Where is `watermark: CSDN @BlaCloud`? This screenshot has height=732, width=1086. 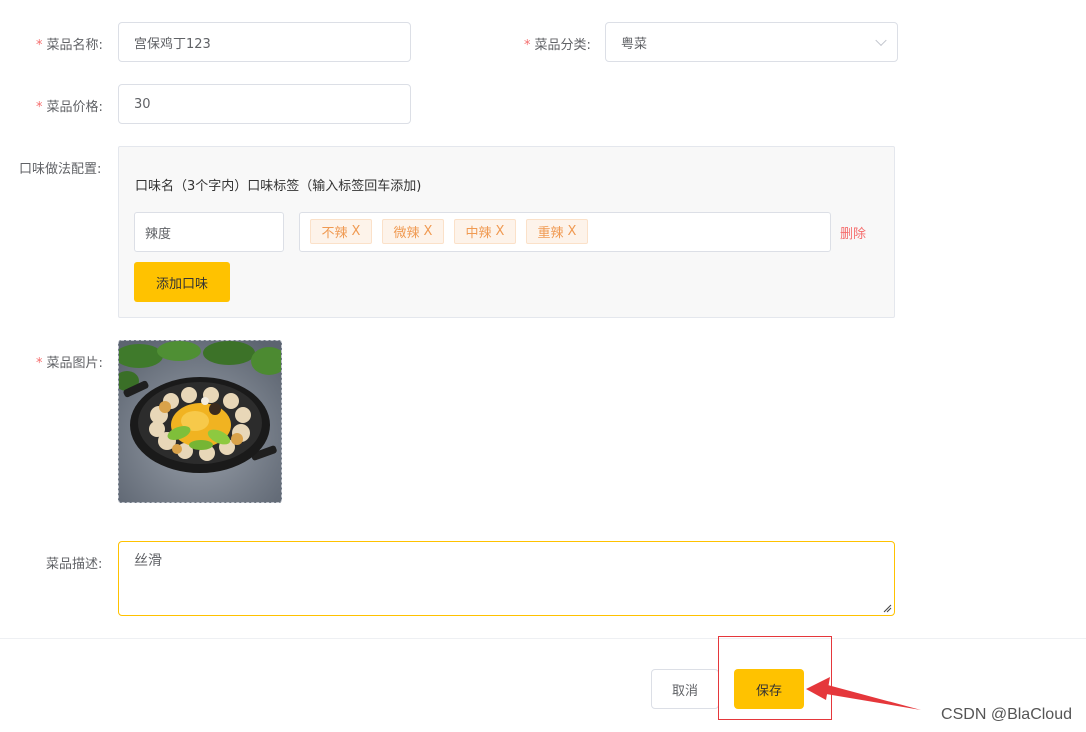
watermark: CSDN @BlaCloud is located at coordinates (1006, 714).